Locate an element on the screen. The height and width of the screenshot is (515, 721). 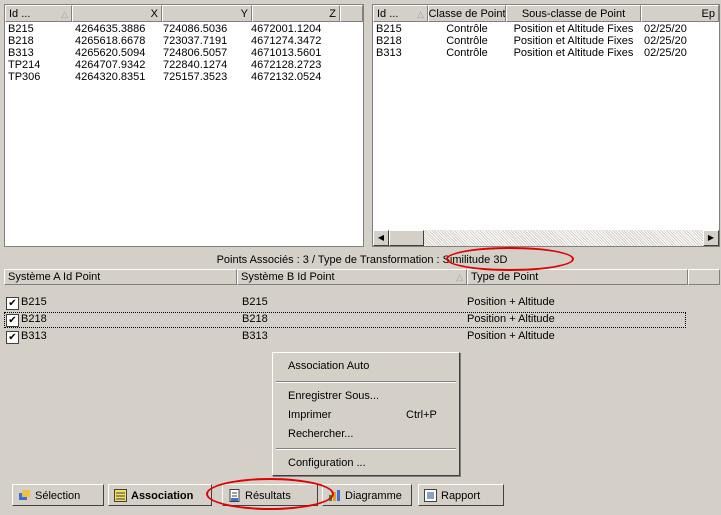
tab-rapport: Rapport is located at coordinates (461, 495).